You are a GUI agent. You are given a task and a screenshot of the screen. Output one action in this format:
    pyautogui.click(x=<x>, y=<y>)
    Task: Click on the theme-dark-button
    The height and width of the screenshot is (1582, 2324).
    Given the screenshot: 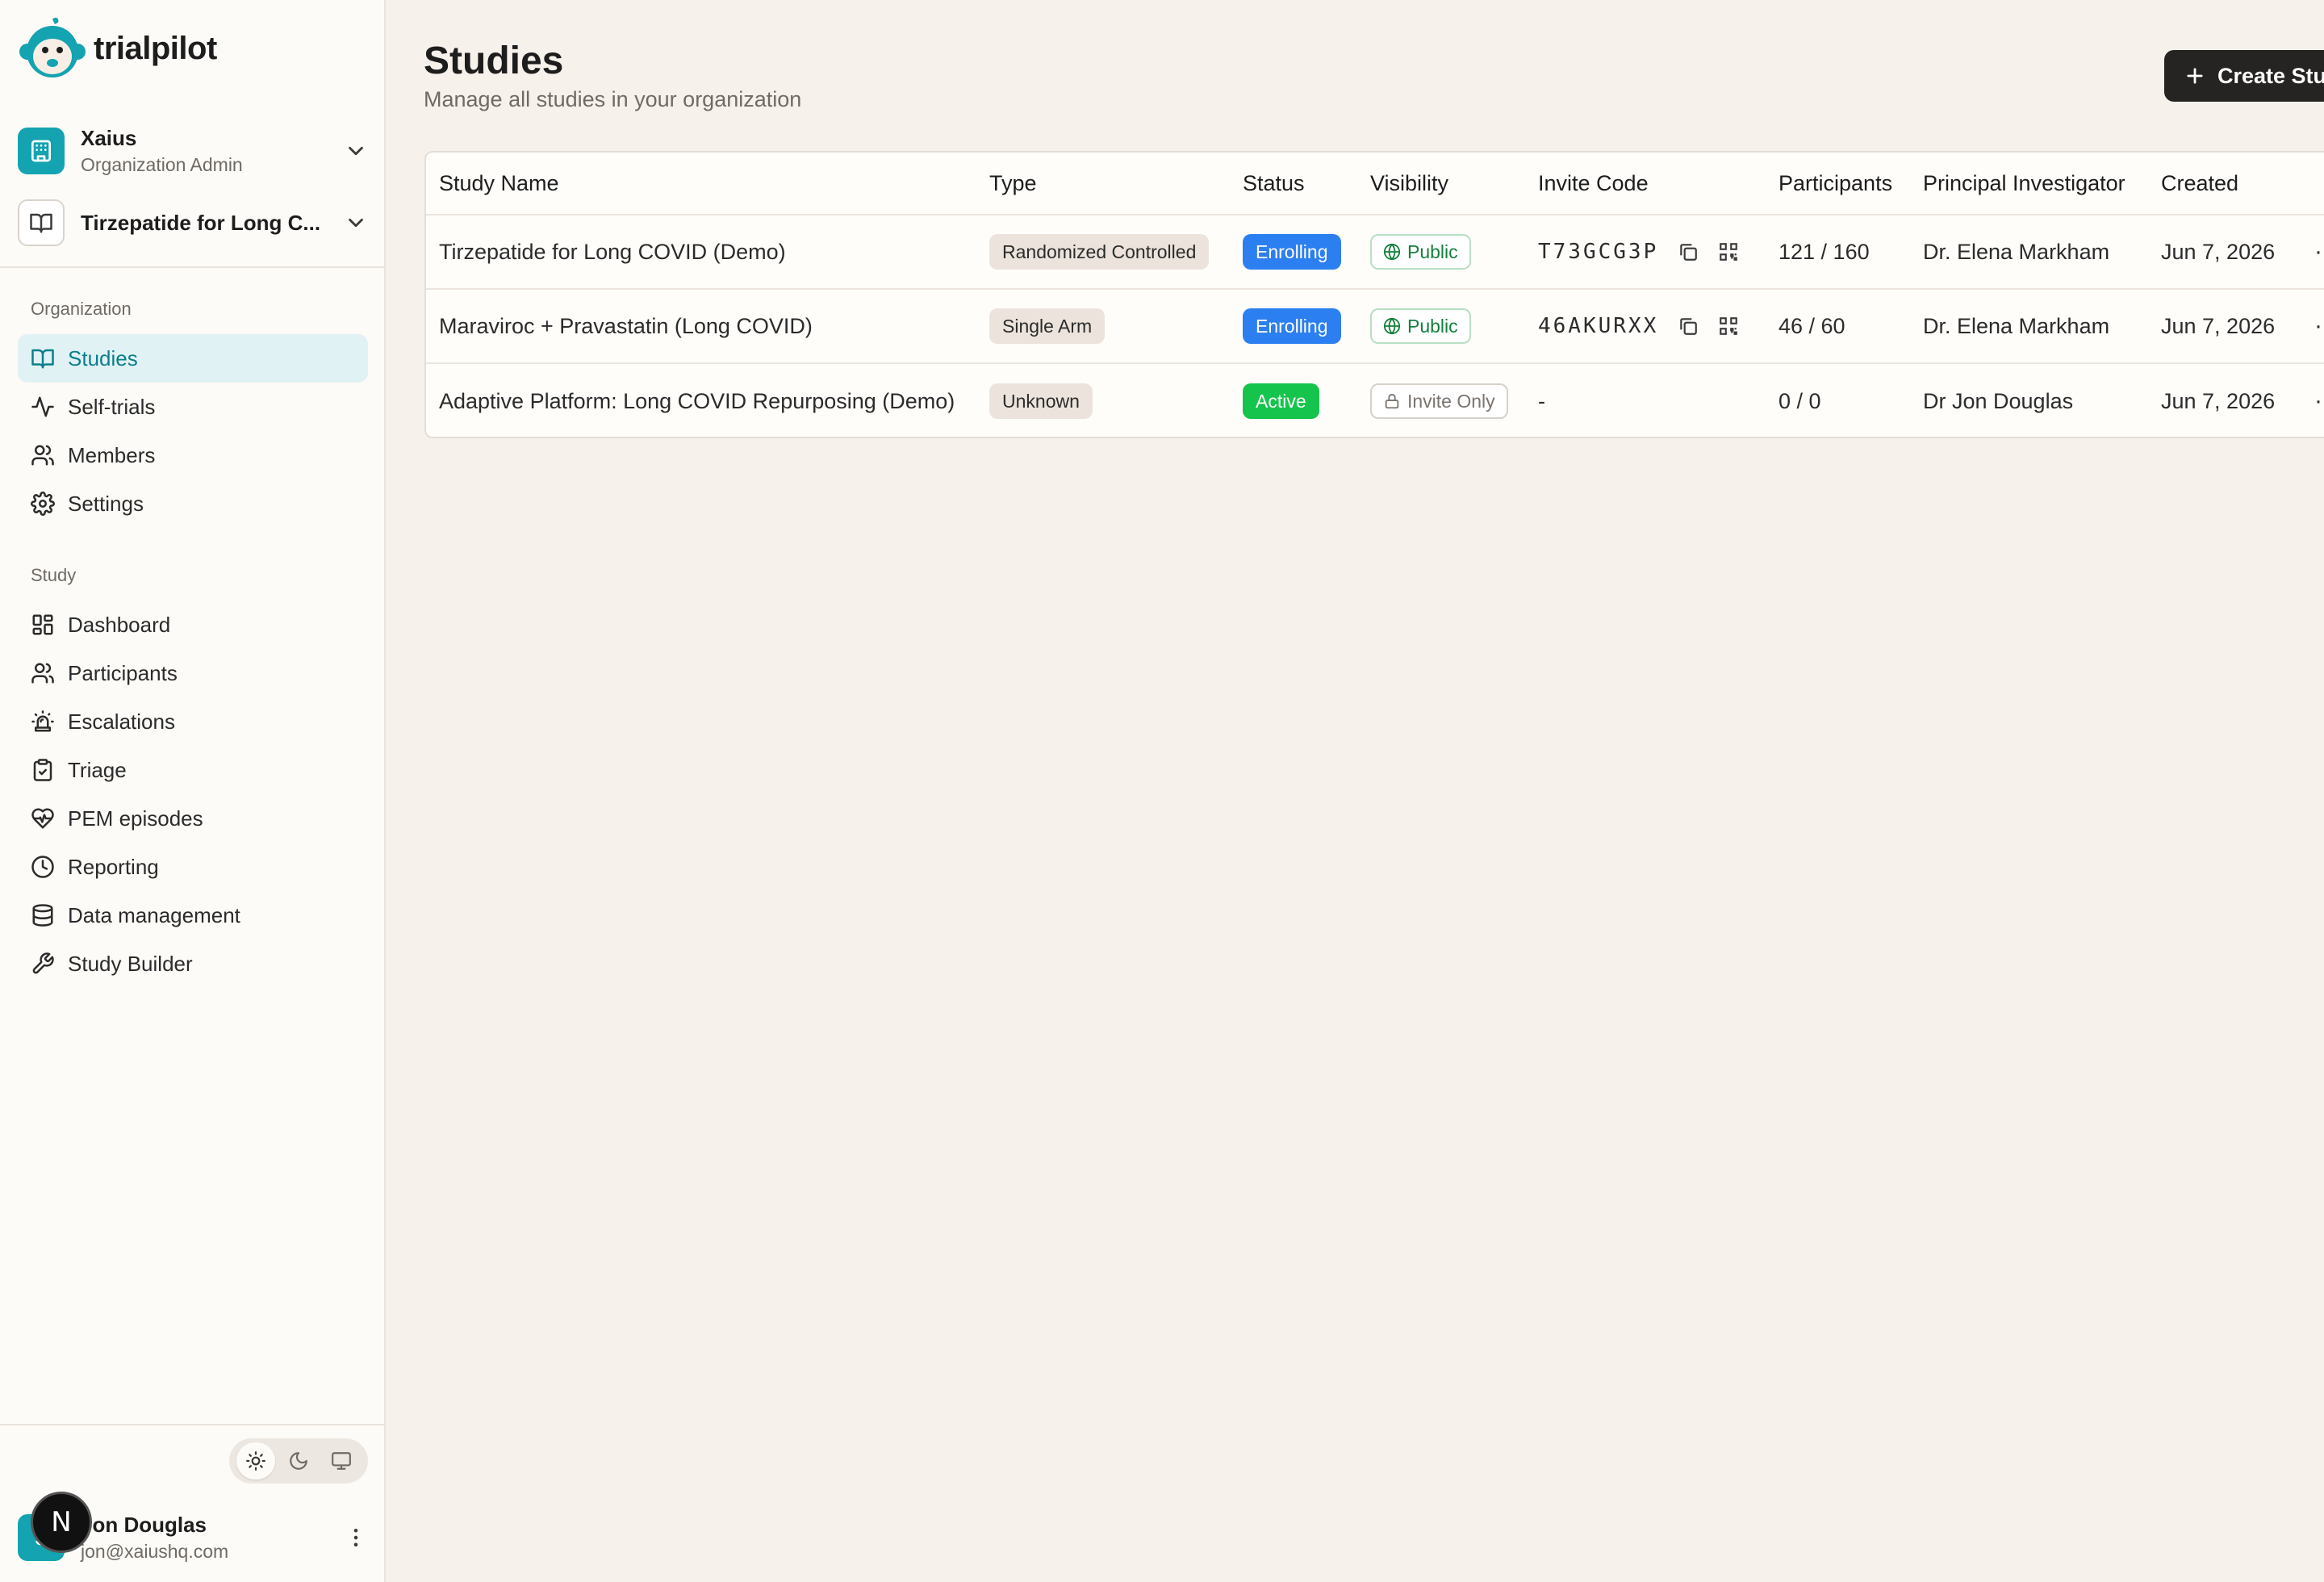 What is the action you would take?
    pyautogui.click(x=299, y=1460)
    